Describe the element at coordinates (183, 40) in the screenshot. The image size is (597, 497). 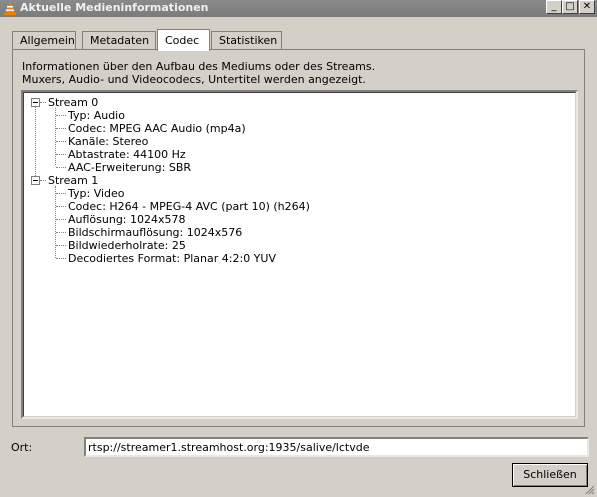
I see `tab-codec: Codec` at that location.